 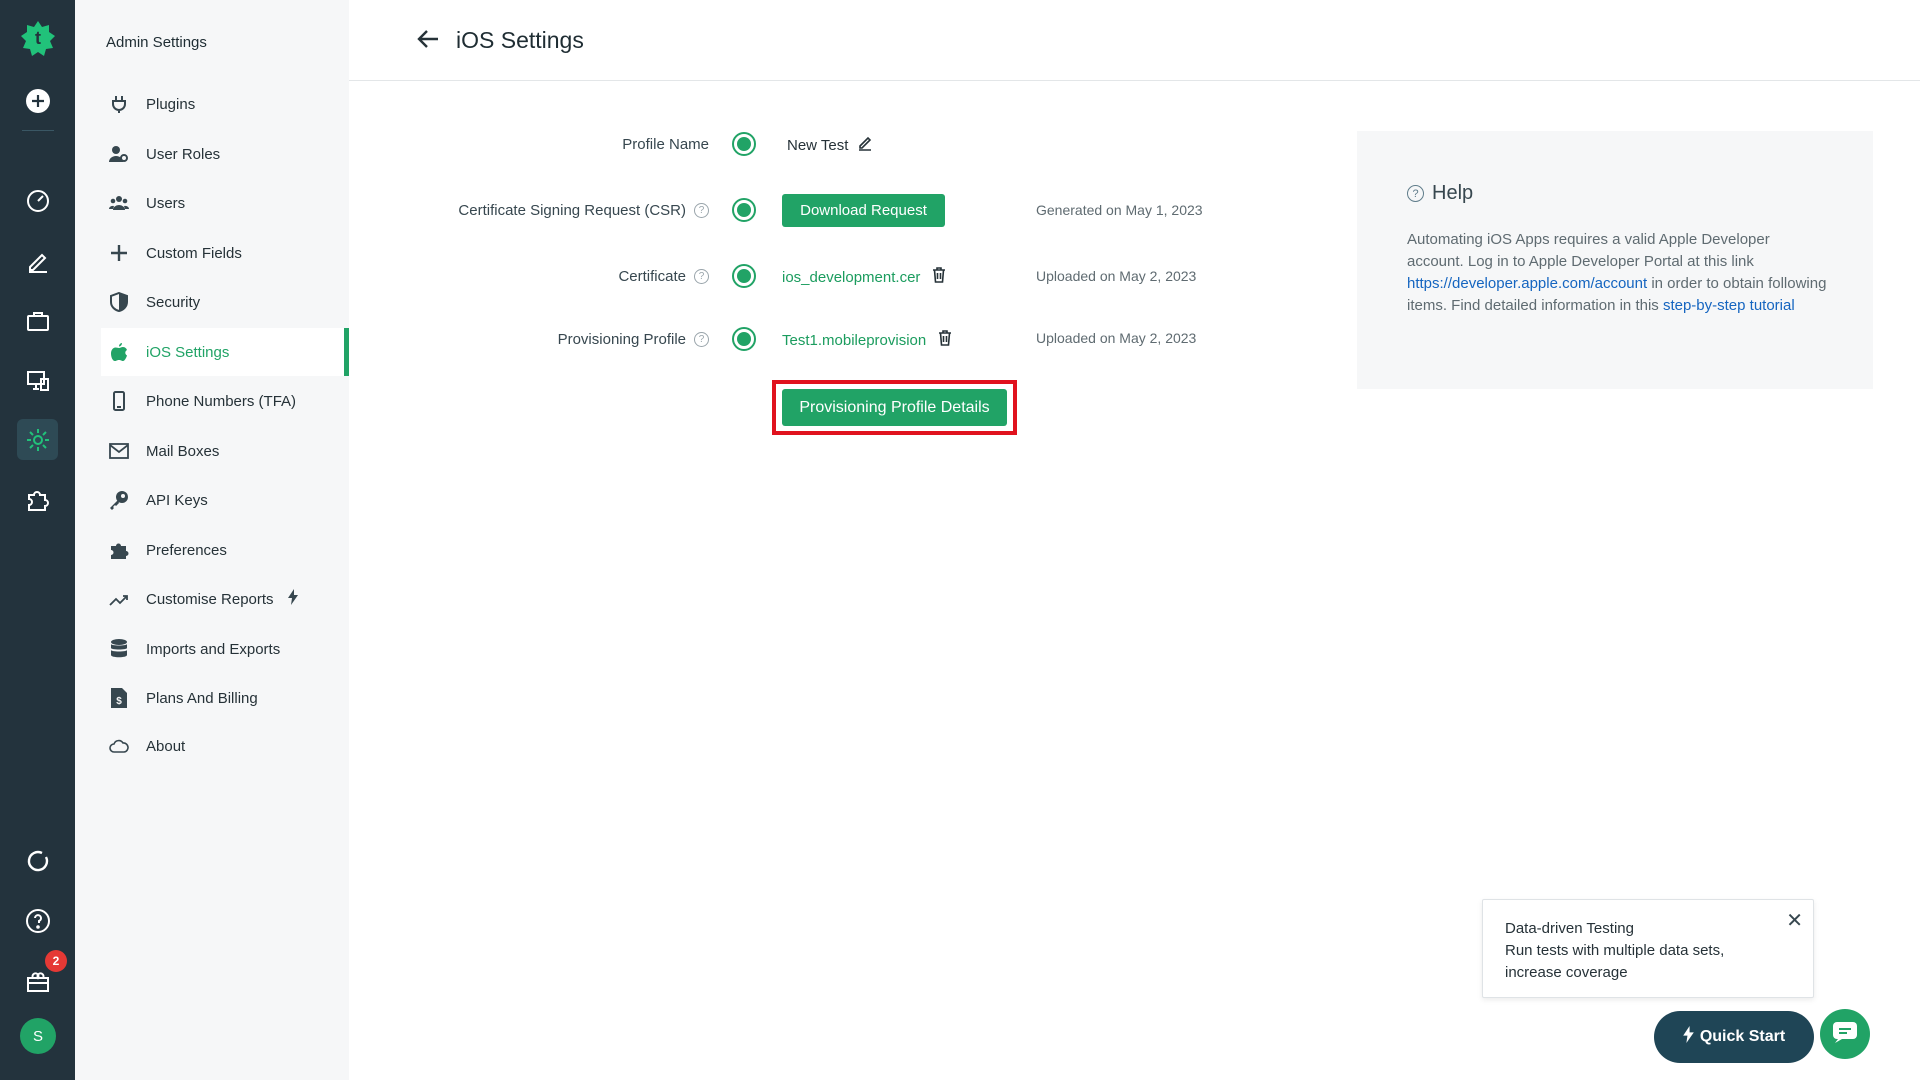 What do you see at coordinates (1119, 210) in the screenshot?
I see `csr-generated-date: Generated on May 1, 2023` at bounding box center [1119, 210].